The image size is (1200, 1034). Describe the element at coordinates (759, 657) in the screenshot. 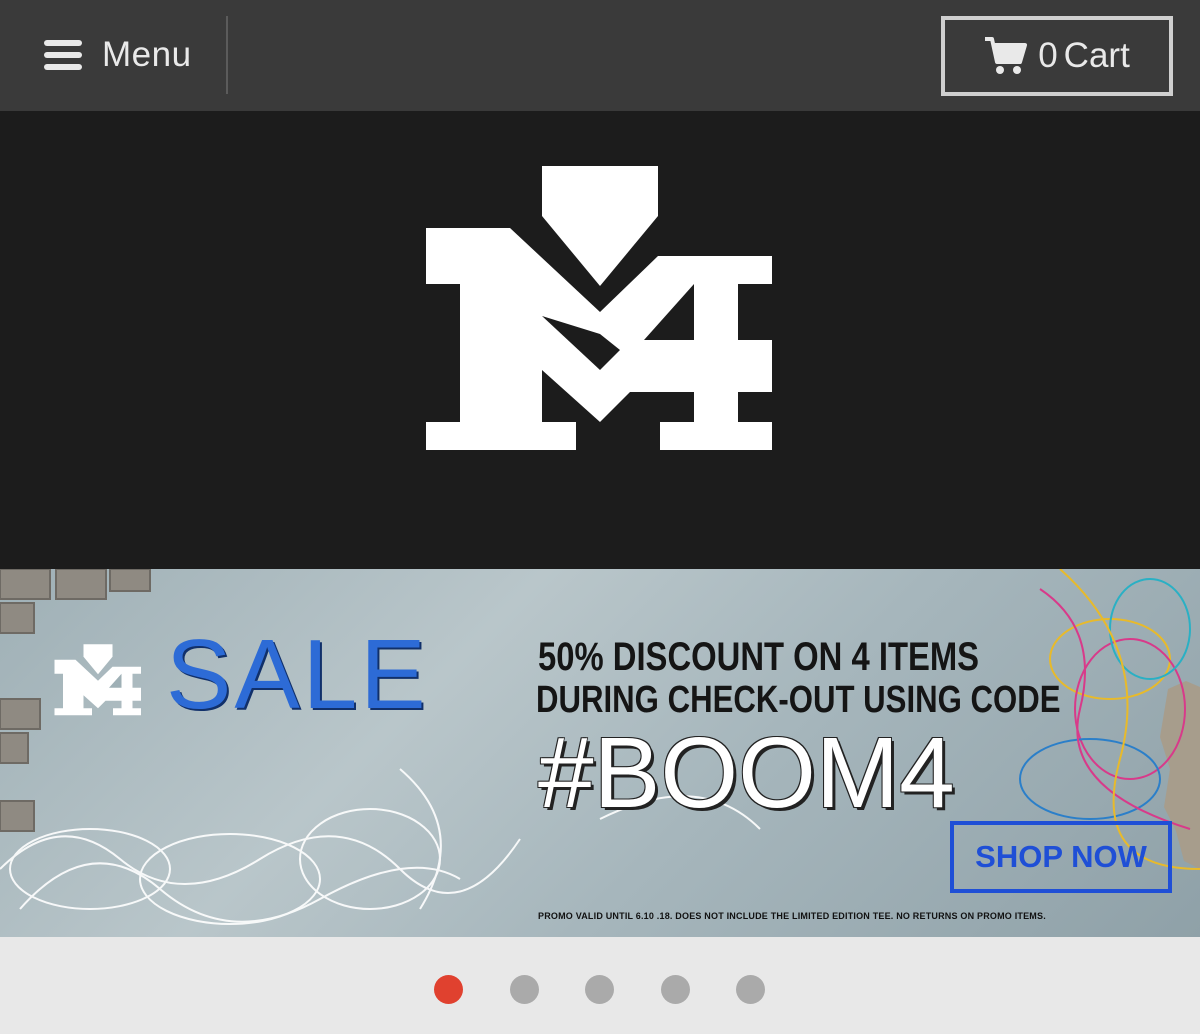

I see `promo-line-1: 50% DISCOUNT ON 4 ITEMS` at that location.